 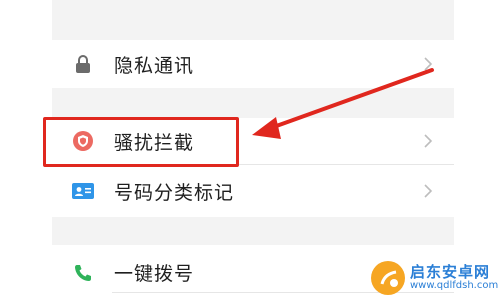 I want to click on watermark-logo-icon, so click(x=388, y=278).